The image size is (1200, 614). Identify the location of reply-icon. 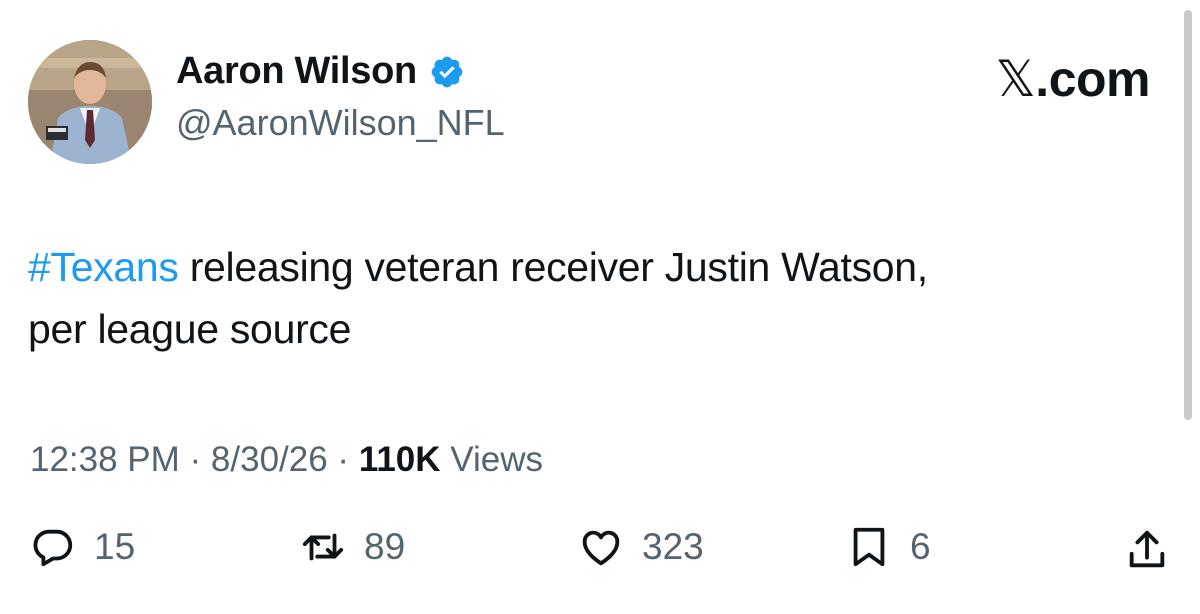
(53, 548).